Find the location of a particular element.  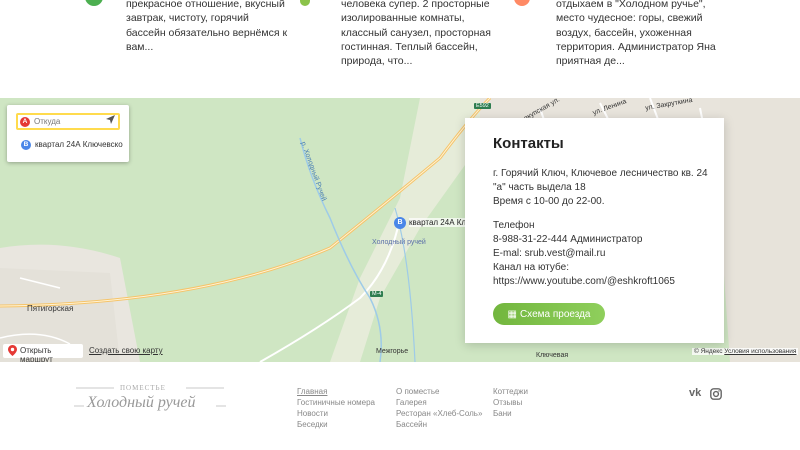

road-badge-e592: E592 is located at coordinates (482, 106).